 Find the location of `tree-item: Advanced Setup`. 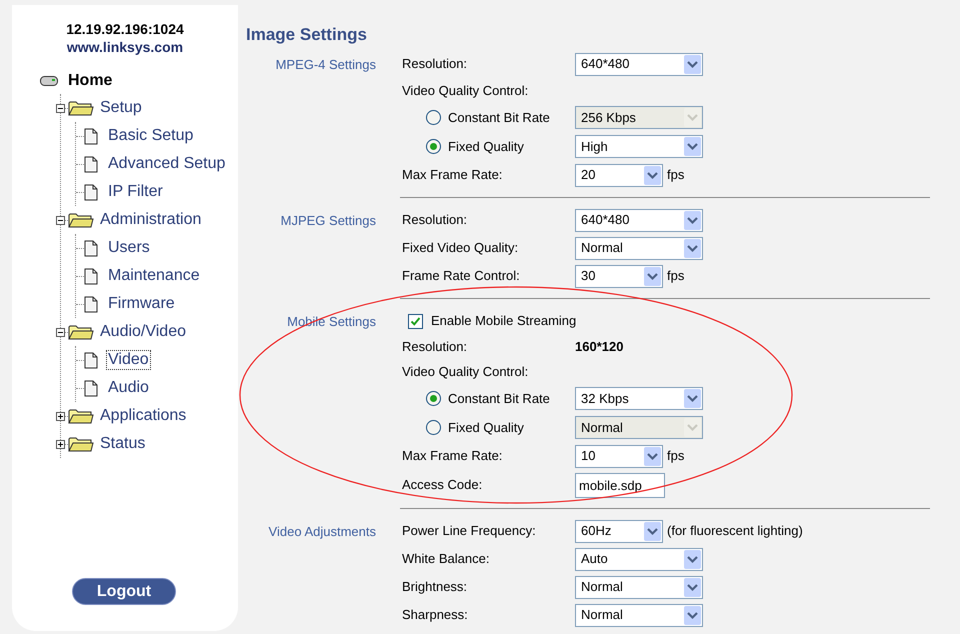

tree-item: Advanced Setup is located at coordinates (167, 164).